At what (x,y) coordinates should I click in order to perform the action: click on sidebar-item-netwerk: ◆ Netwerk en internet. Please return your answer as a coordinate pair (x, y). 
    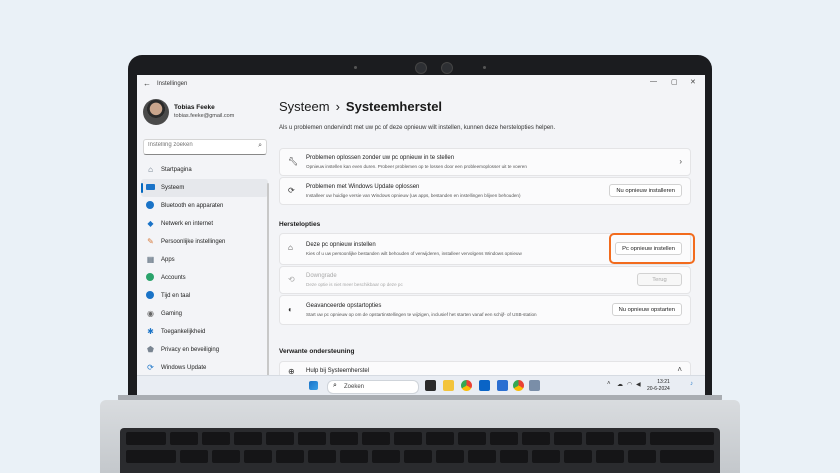
    Looking at the image, I should click on (204, 224).